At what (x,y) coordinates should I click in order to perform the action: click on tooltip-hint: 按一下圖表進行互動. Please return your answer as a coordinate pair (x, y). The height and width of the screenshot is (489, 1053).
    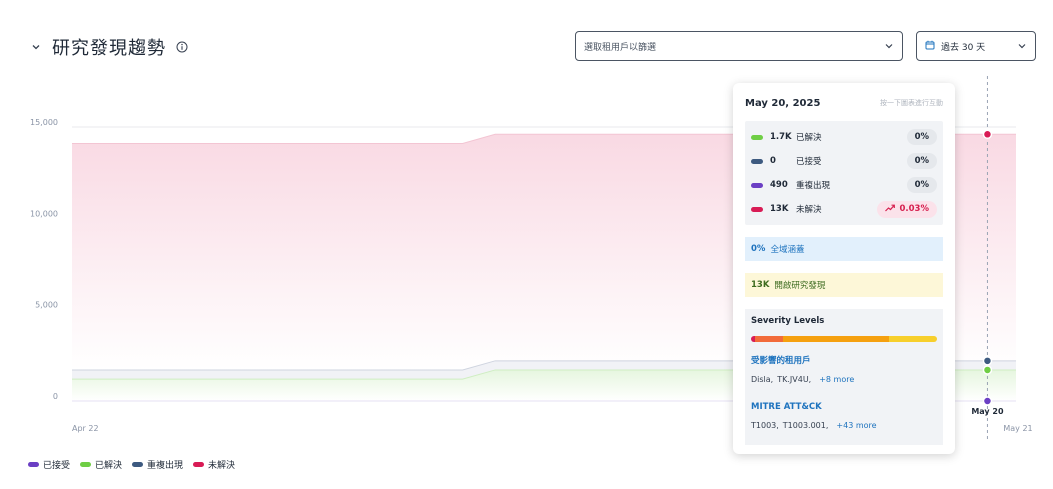
    Looking at the image, I should click on (911, 103).